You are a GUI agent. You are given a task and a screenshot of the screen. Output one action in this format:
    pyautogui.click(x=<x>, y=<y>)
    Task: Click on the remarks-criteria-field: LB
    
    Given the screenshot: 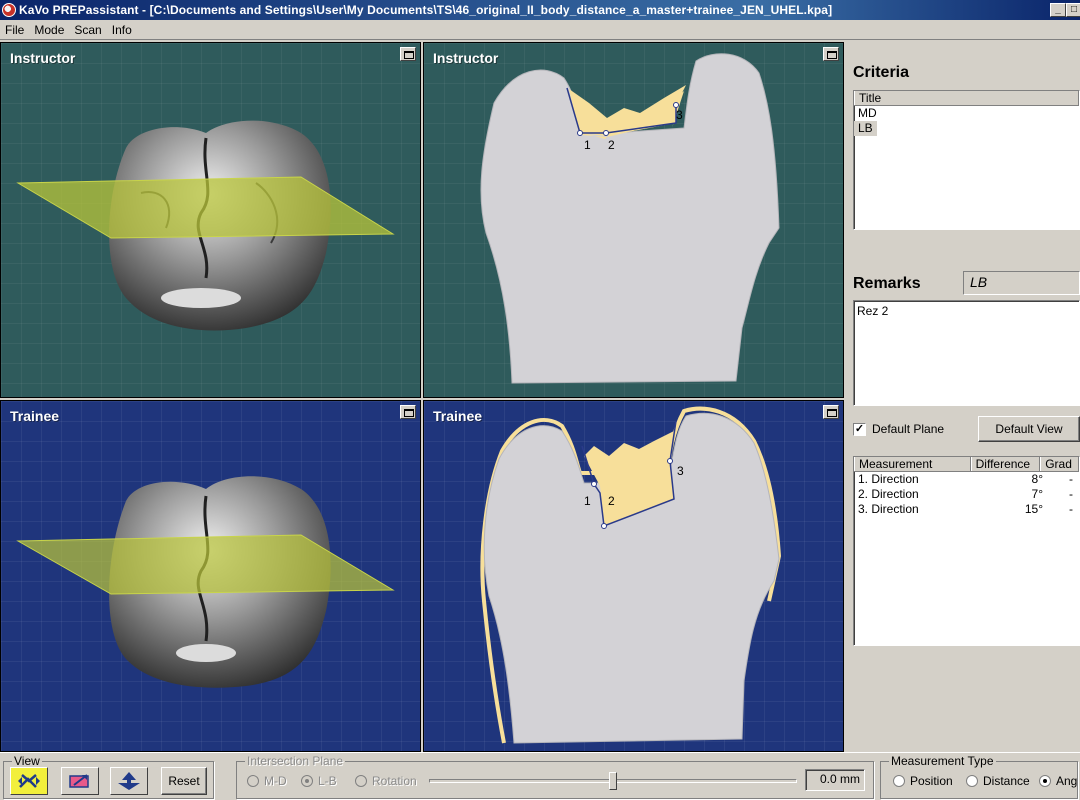 What is the action you would take?
    pyautogui.click(x=1021, y=283)
    